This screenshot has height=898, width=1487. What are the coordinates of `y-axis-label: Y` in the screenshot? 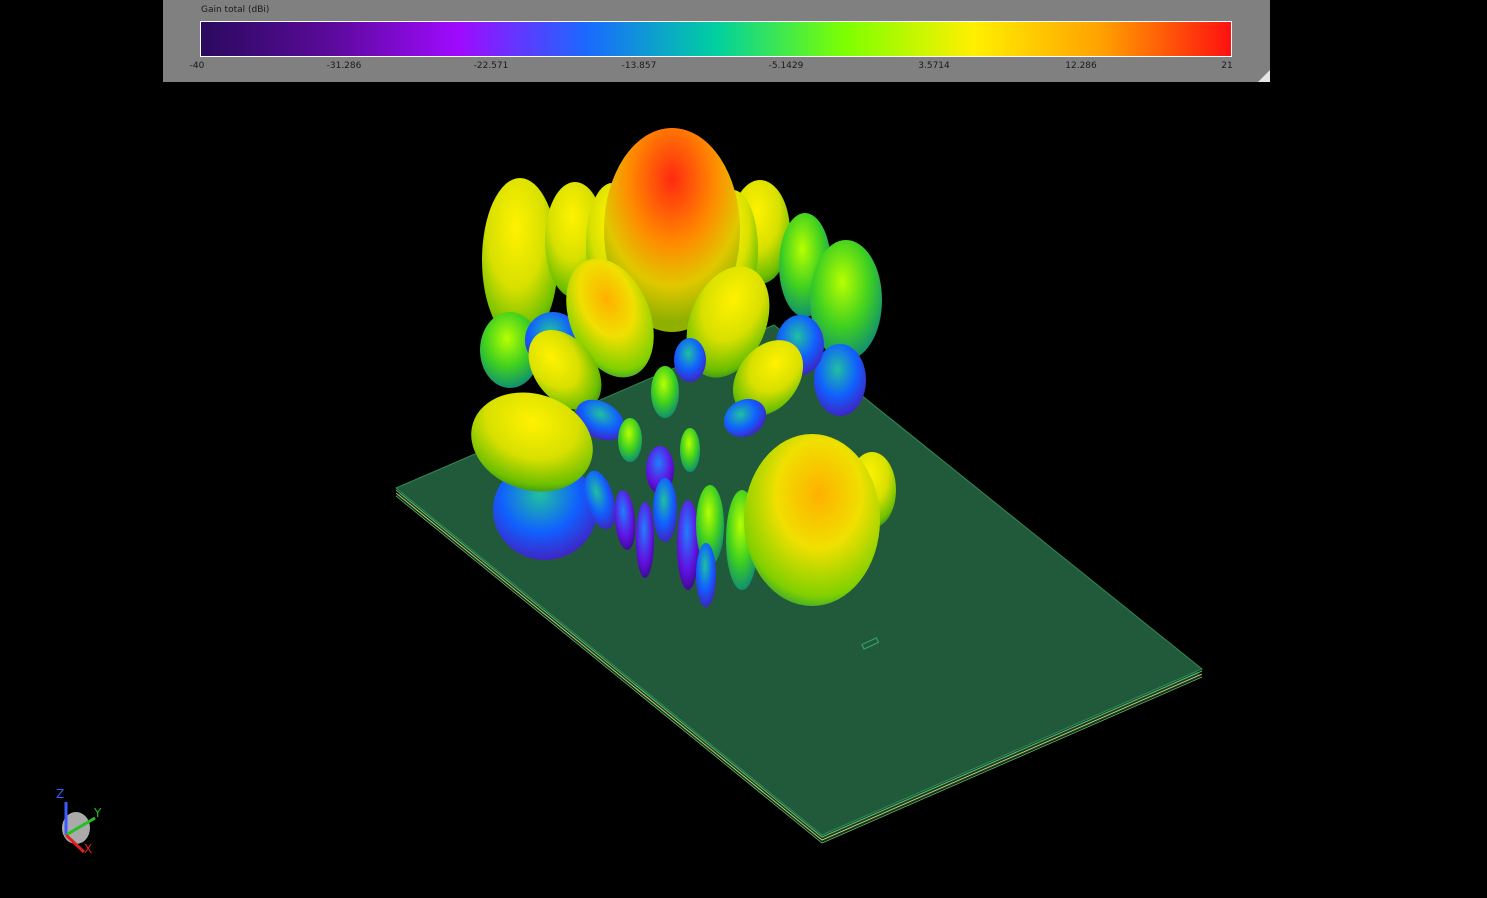 It's located at (98, 813).